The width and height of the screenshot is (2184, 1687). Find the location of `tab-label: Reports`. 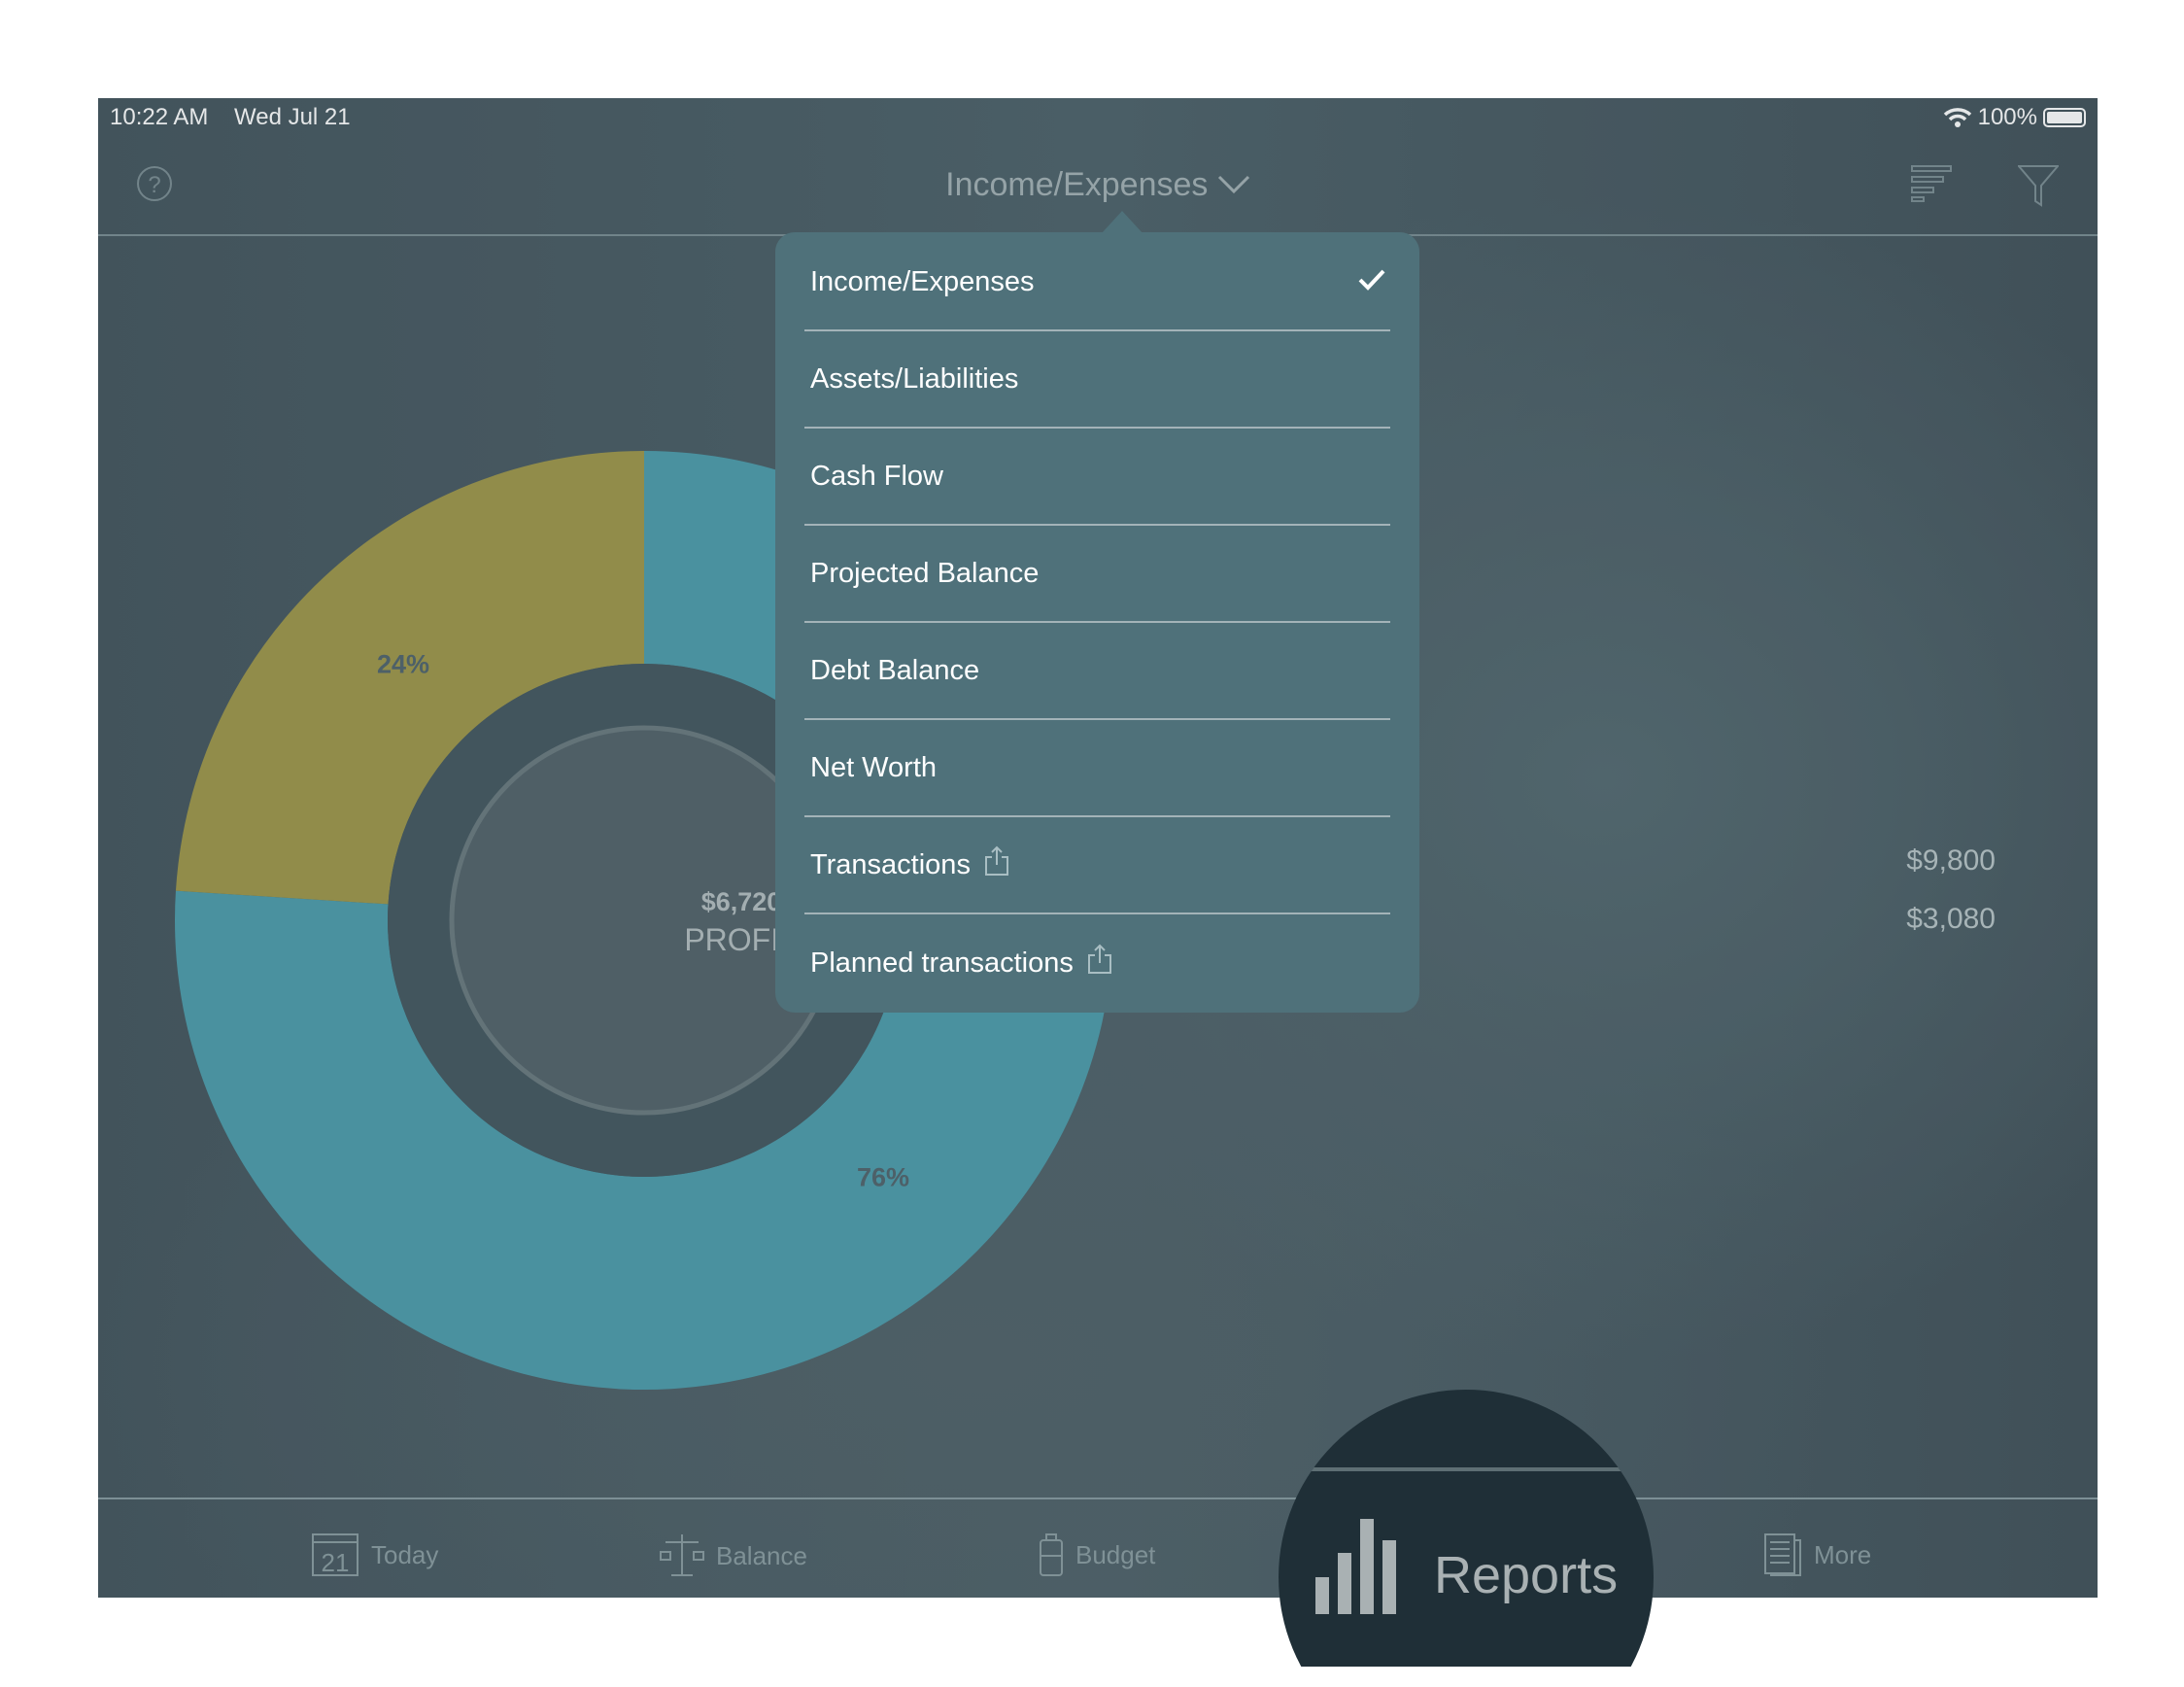

tab-label: Reports is located at coordinates (1526, 1575).